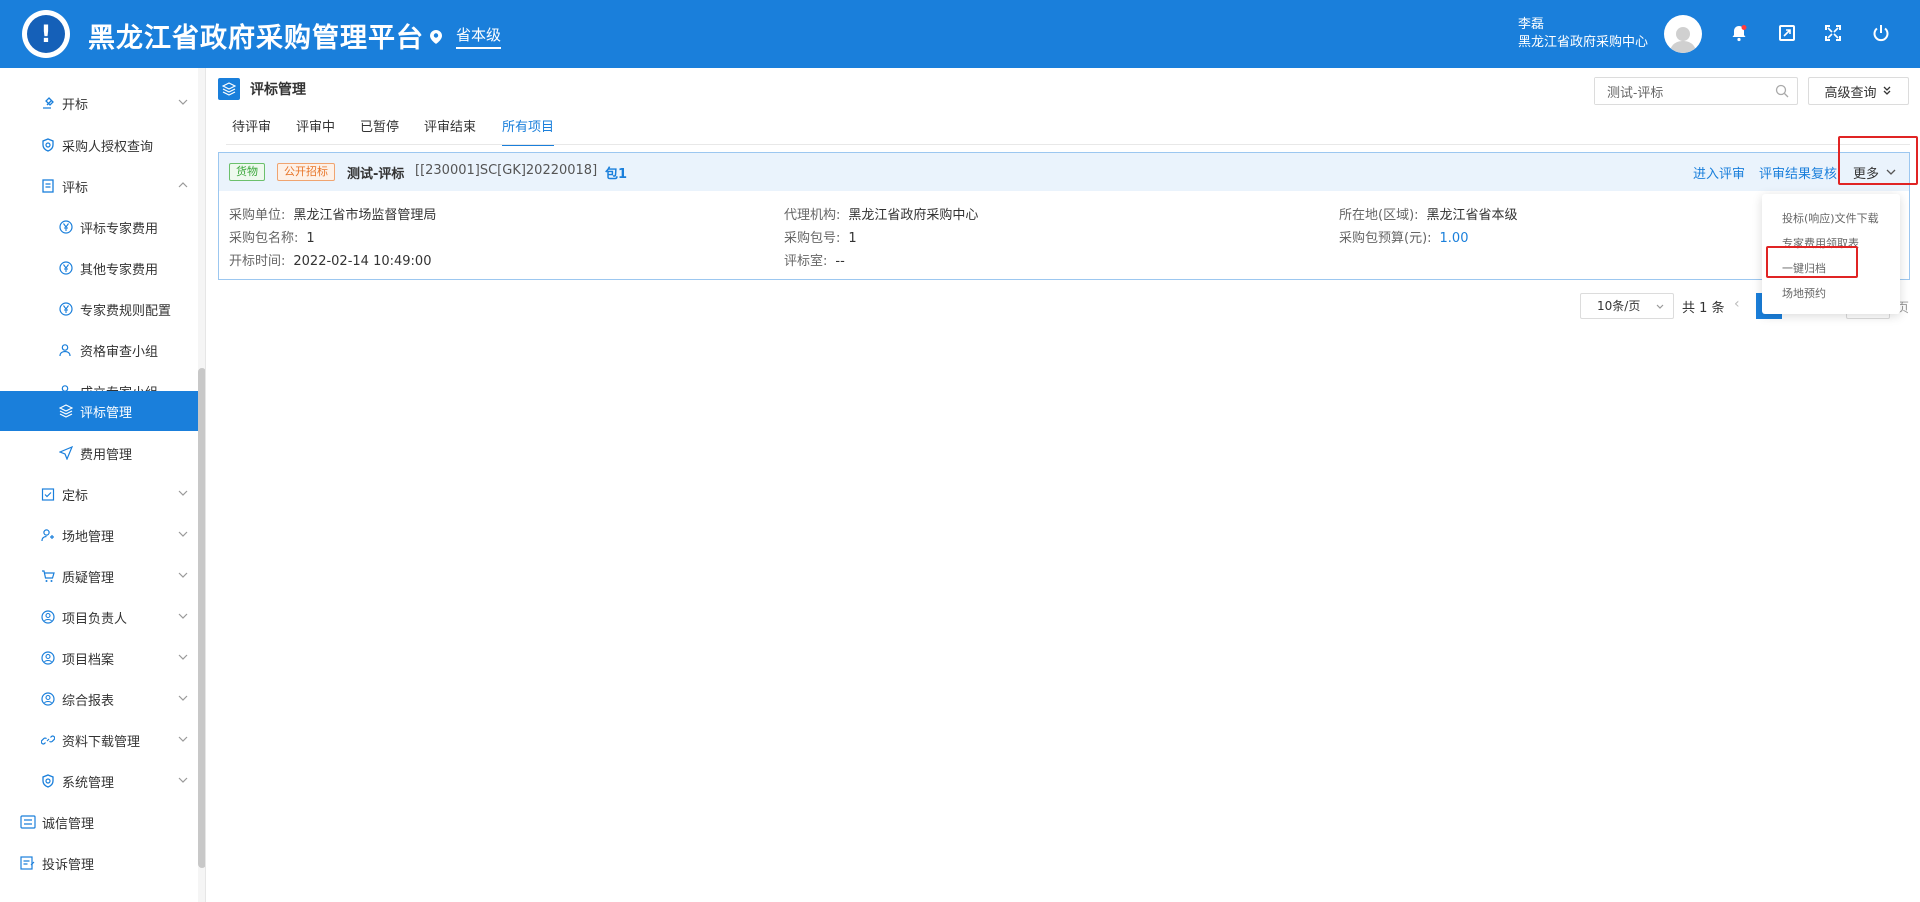  What do you see at coordinates (66, 350) in the screenshot?
I see `user-group-icon` at bounding box center [66, 350].